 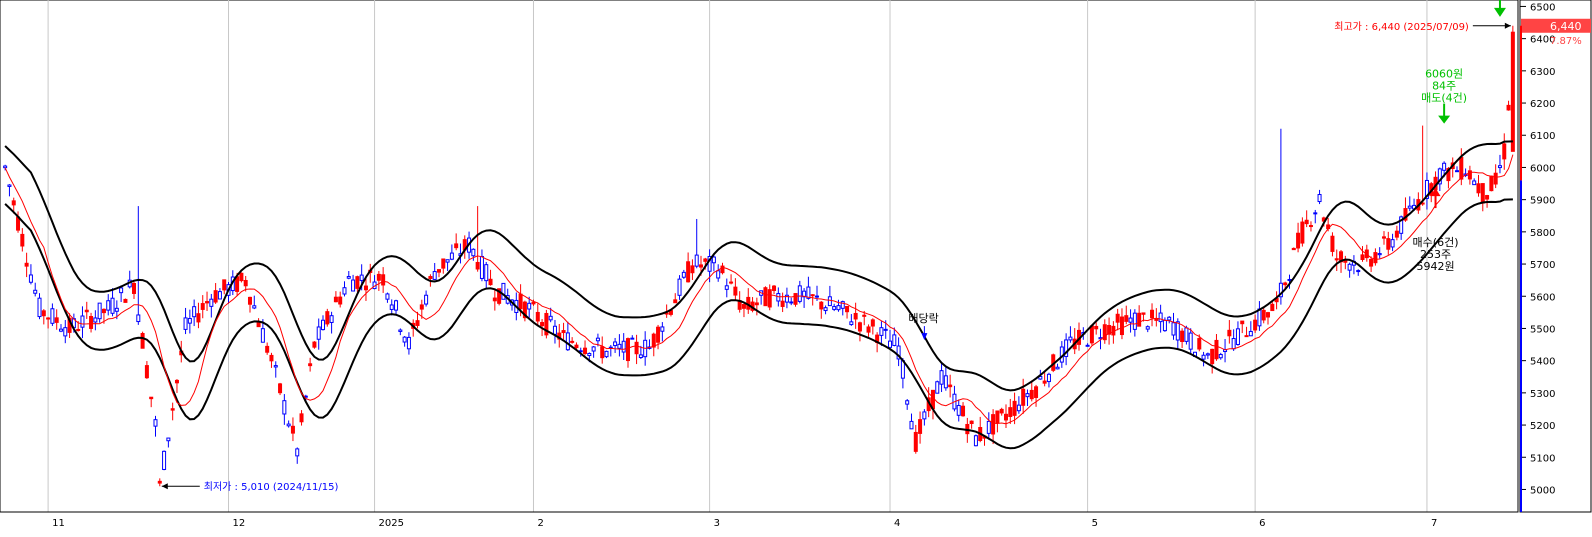 I want to click on x-tick-label: 5, so click(x=1095, y=523).